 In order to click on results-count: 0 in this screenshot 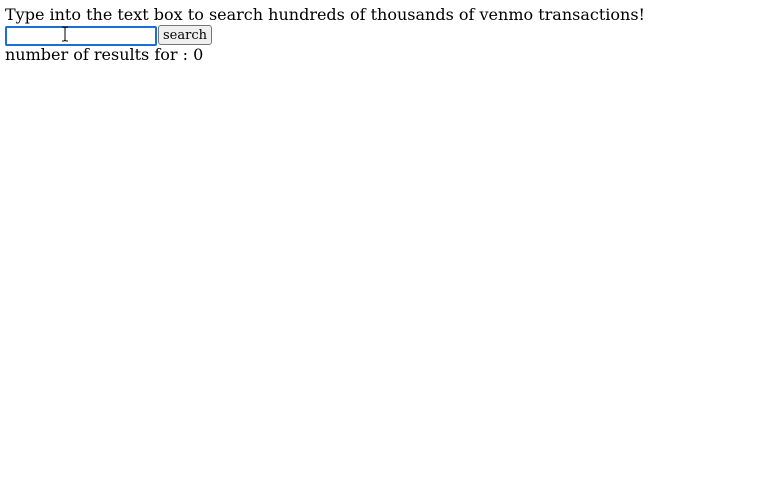, I will do `click(198, 54)`.